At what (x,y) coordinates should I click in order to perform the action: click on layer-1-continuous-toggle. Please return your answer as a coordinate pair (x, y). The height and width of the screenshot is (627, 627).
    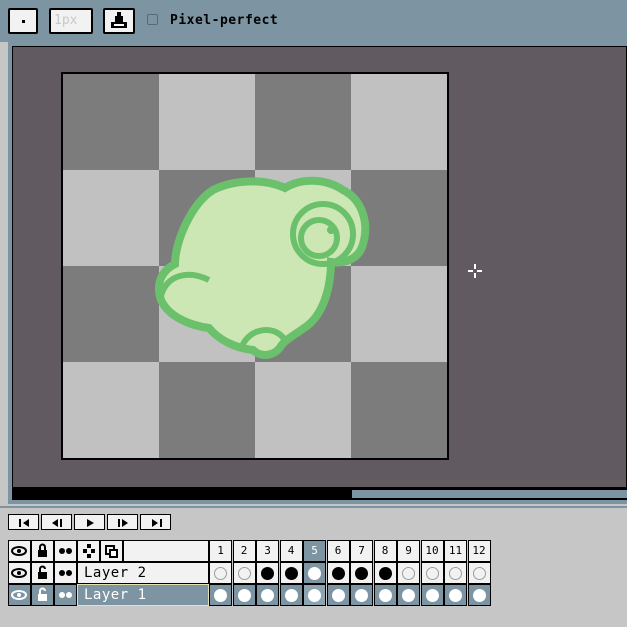
    Looking at the image, I should click on (65, 595).